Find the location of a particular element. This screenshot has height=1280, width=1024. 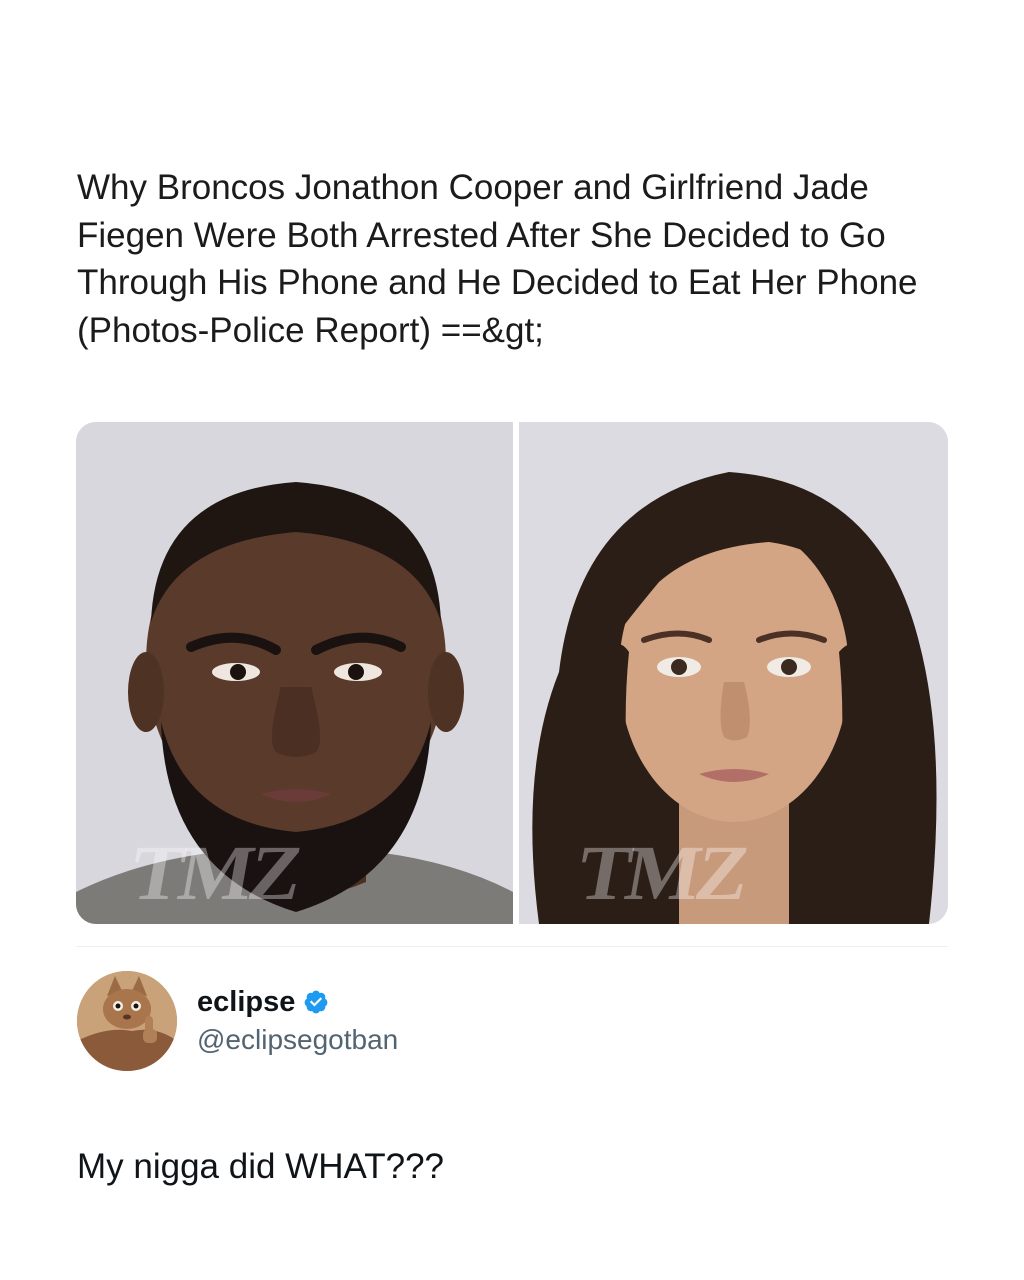

author-handle: @eclipsegotban is located at coordinates (297, 1040).